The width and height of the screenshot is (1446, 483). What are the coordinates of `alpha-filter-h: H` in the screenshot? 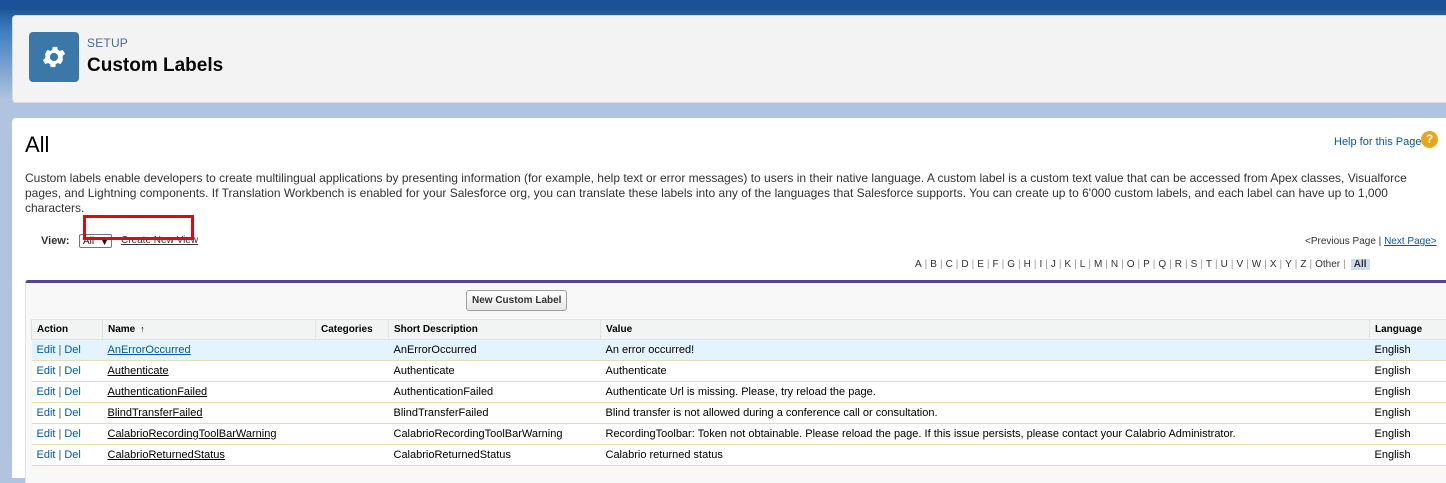 It's located at (1027, 264).